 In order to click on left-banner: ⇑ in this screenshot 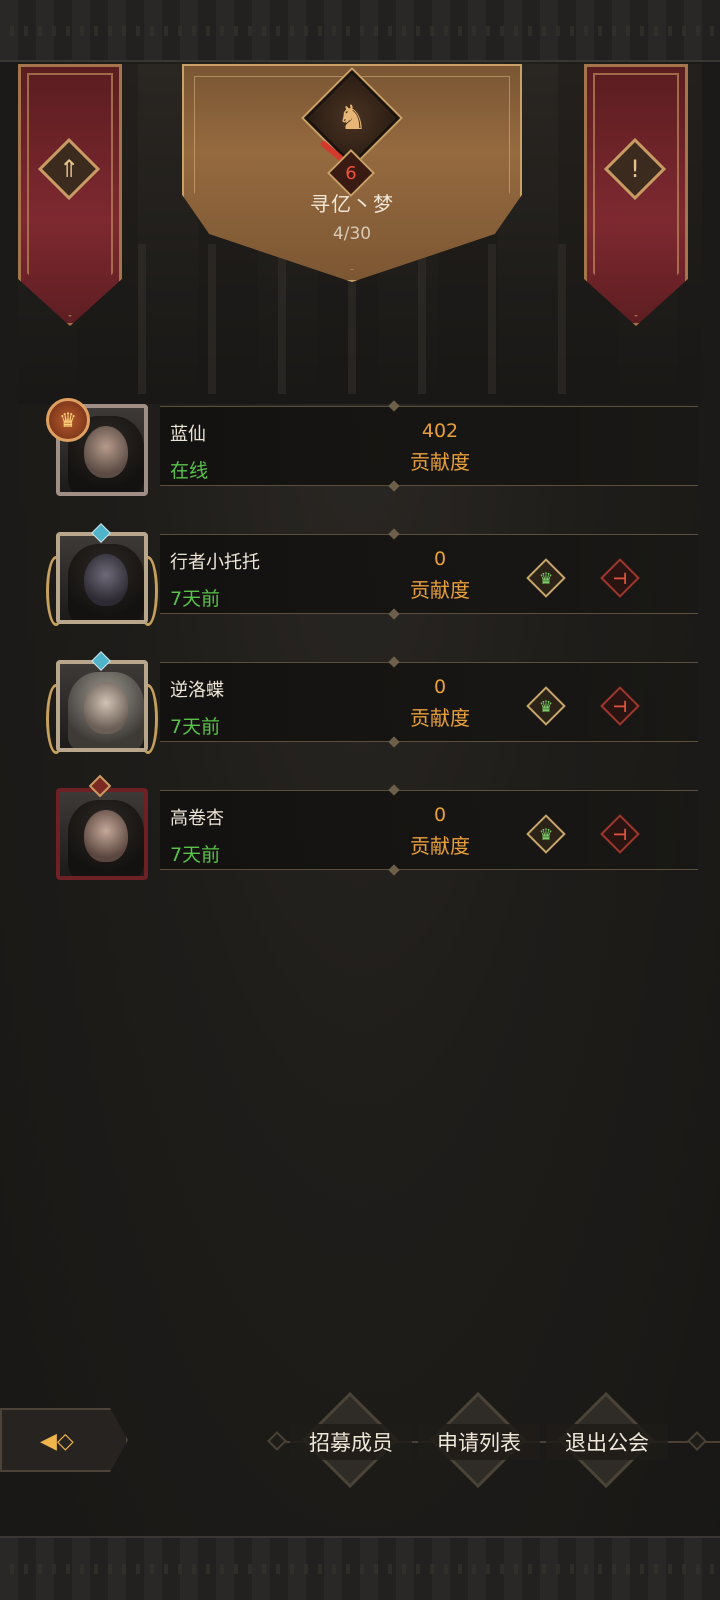, I will do `click(70, 195)`.